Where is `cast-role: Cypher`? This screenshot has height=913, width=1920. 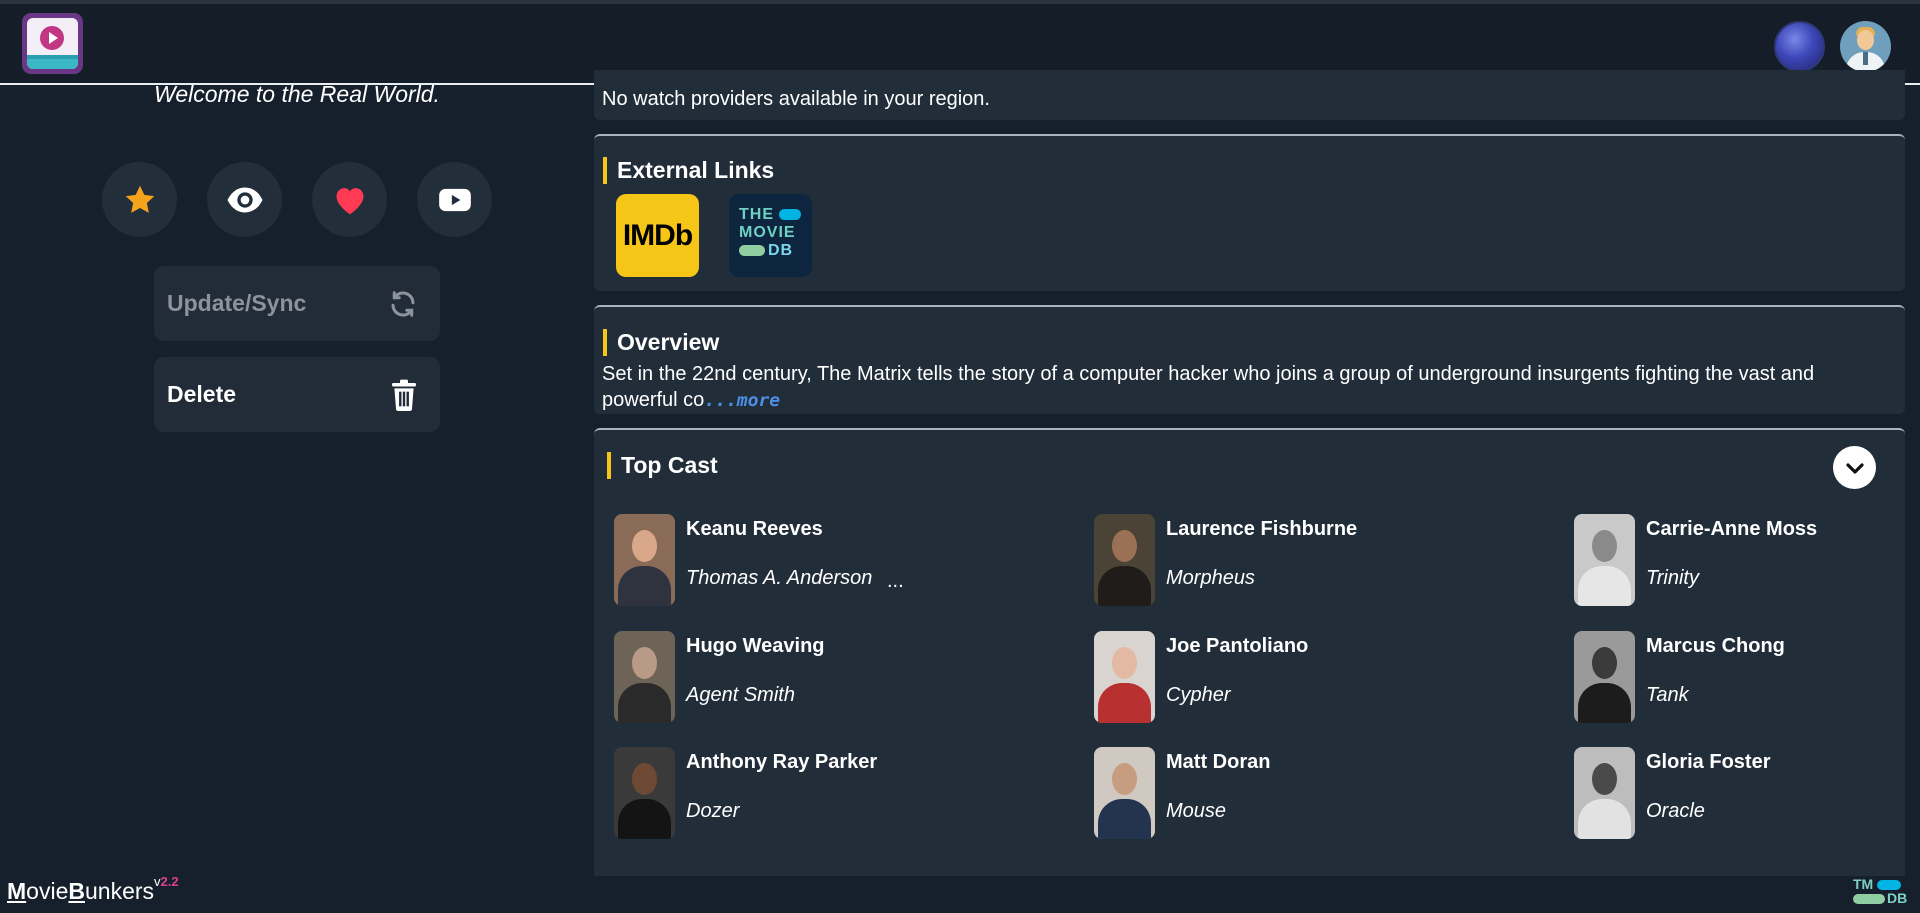
cast-role: Cypher is located at coordinates (1198, 695).